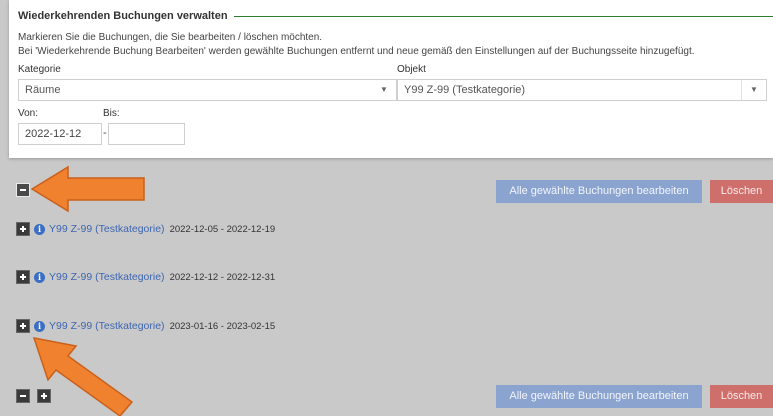  Describe the element at coordinates (465, 90) in the screenshot. I see `objekt-value: Y99 Z-99 (Testkategorie)` at that location.